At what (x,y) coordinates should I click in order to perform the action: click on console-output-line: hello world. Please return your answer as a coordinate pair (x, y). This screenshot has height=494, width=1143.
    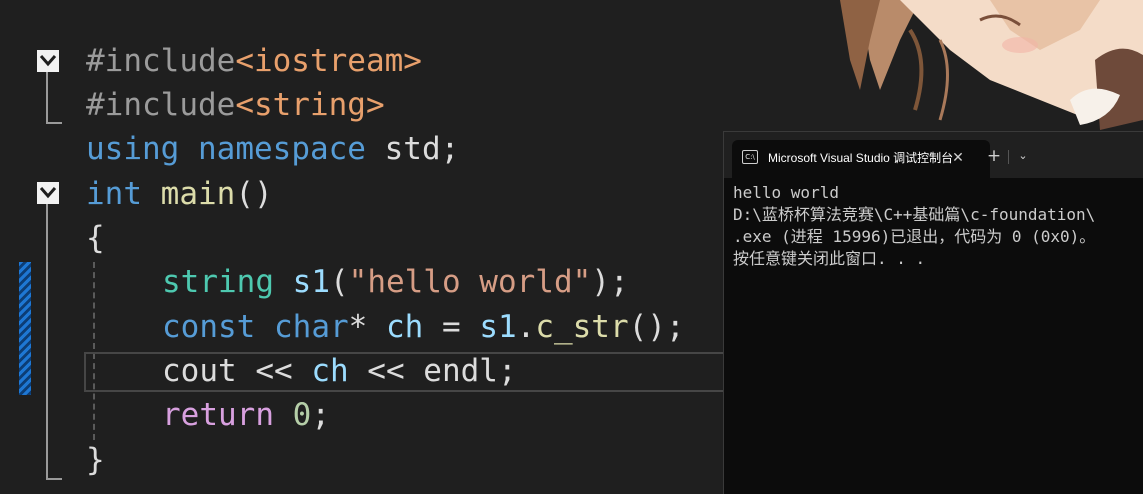
    Looking at the image, I should click on (786, 192).